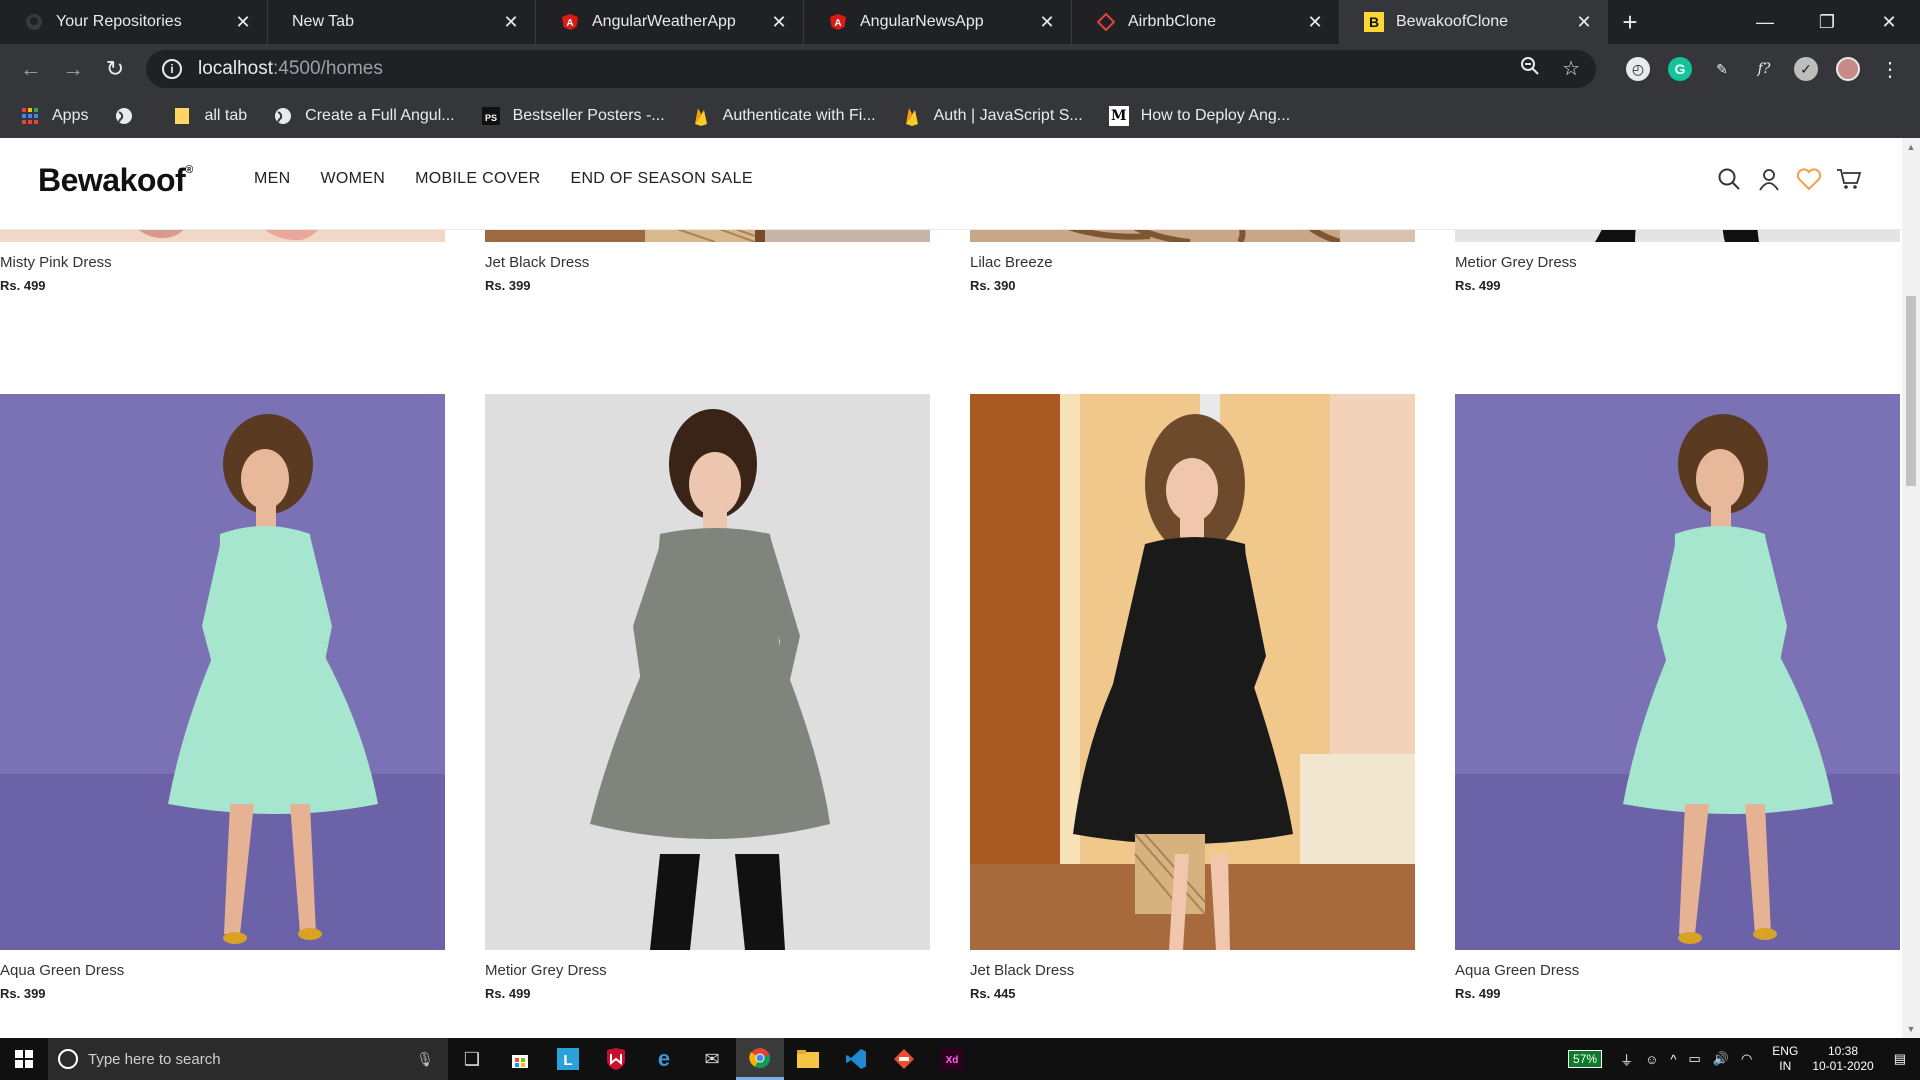 Image resolution: width=1920 pixels, height=1080 pixels. What do you see at coordinates (1694, 1059) in the screenshot?
I see `network-icon: ▭` at bounding box center [1694, 1059].